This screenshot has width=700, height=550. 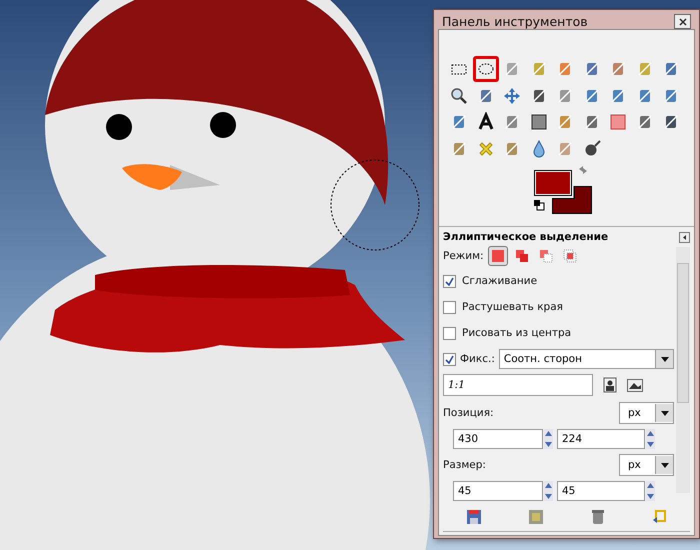 What do you see at coordinates (684, 237) in the screenshot?
I see `collapse-icon` at bounding box center [684, 237].